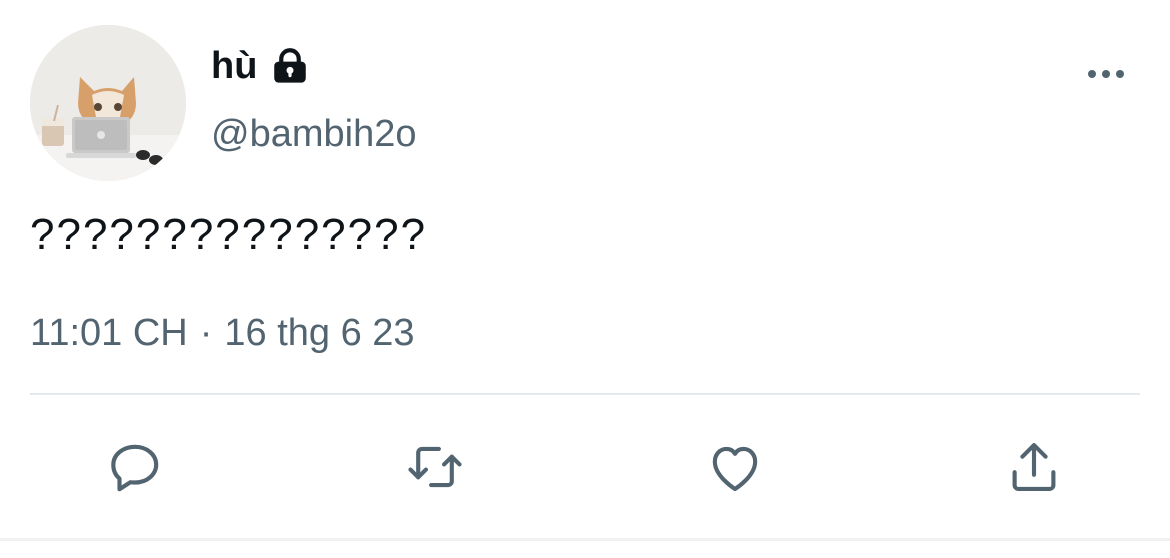 Image resolution: width=1170 pixels, height=558 pixels. I want to click on retweet-icon, so click(435, 467).